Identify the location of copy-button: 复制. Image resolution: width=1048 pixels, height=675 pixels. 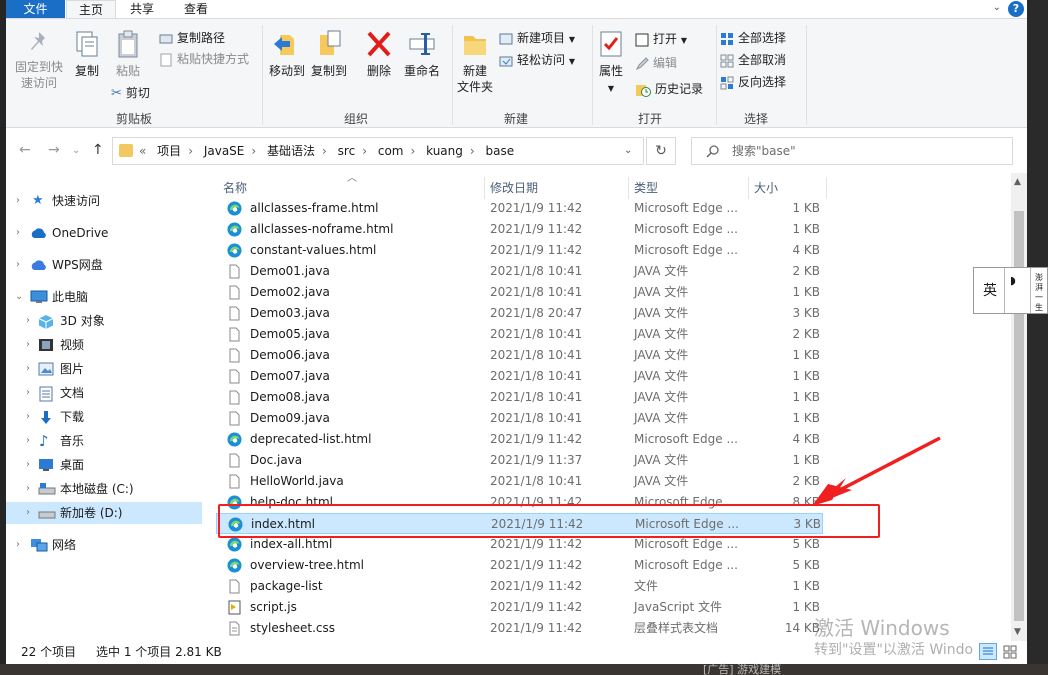
(87, 54).